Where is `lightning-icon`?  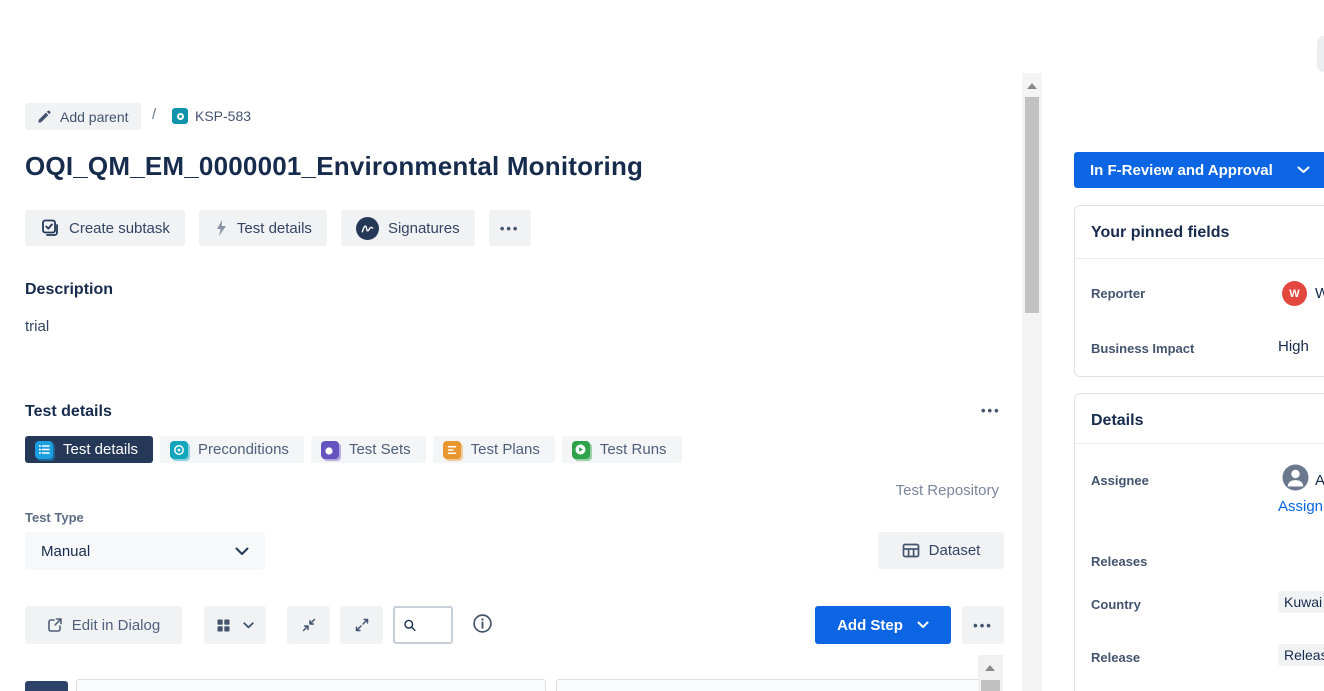 lightning-icon is located at coordinates (221, 228).